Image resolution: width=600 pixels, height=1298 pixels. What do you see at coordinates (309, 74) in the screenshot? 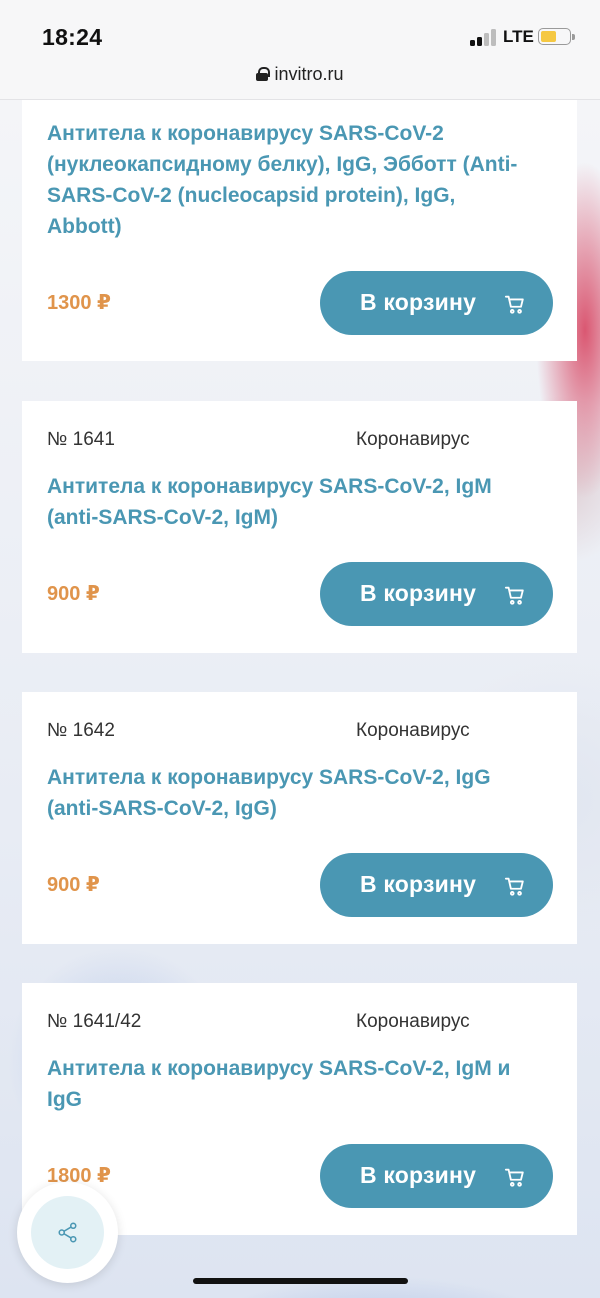
I see `url-text: invitro.ru` at bounding box center [309, 74].